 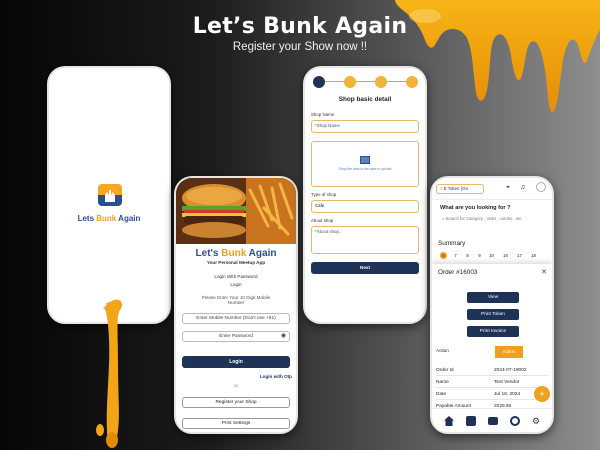 I want to click on tagline: Your Personal Meetup App, so click(x=236, y=262).